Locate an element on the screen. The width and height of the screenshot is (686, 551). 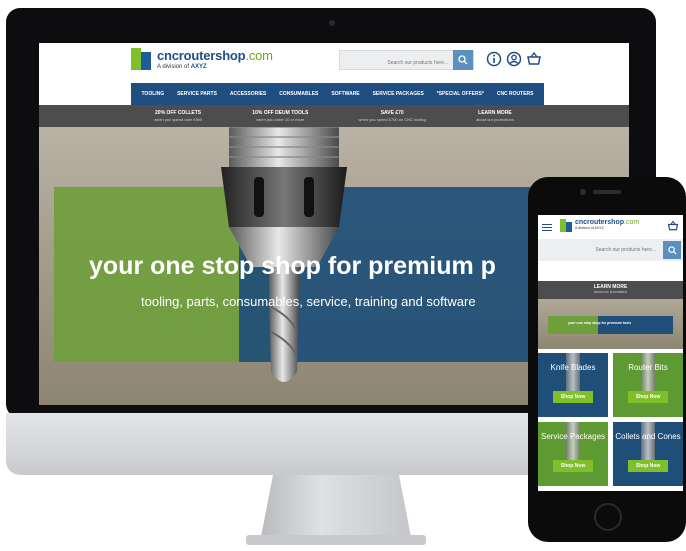
tile-collets-and-cones: Collets and Cones Shop Now is located at coordinates (648, 454).